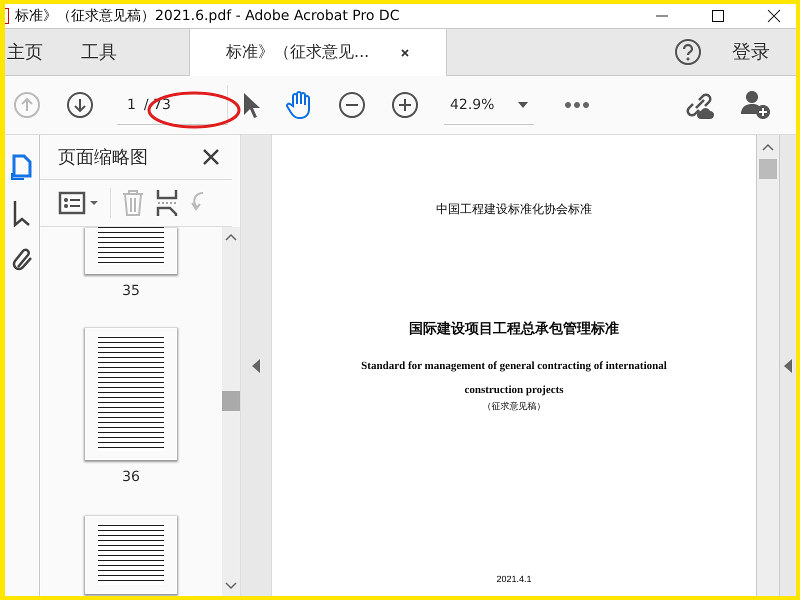 Image resolution: width=800 pixels, height=600 pixels. Describe the element at coordinates (33, 52) in the screenshot. I see `nav-tab: 主页` at that location.